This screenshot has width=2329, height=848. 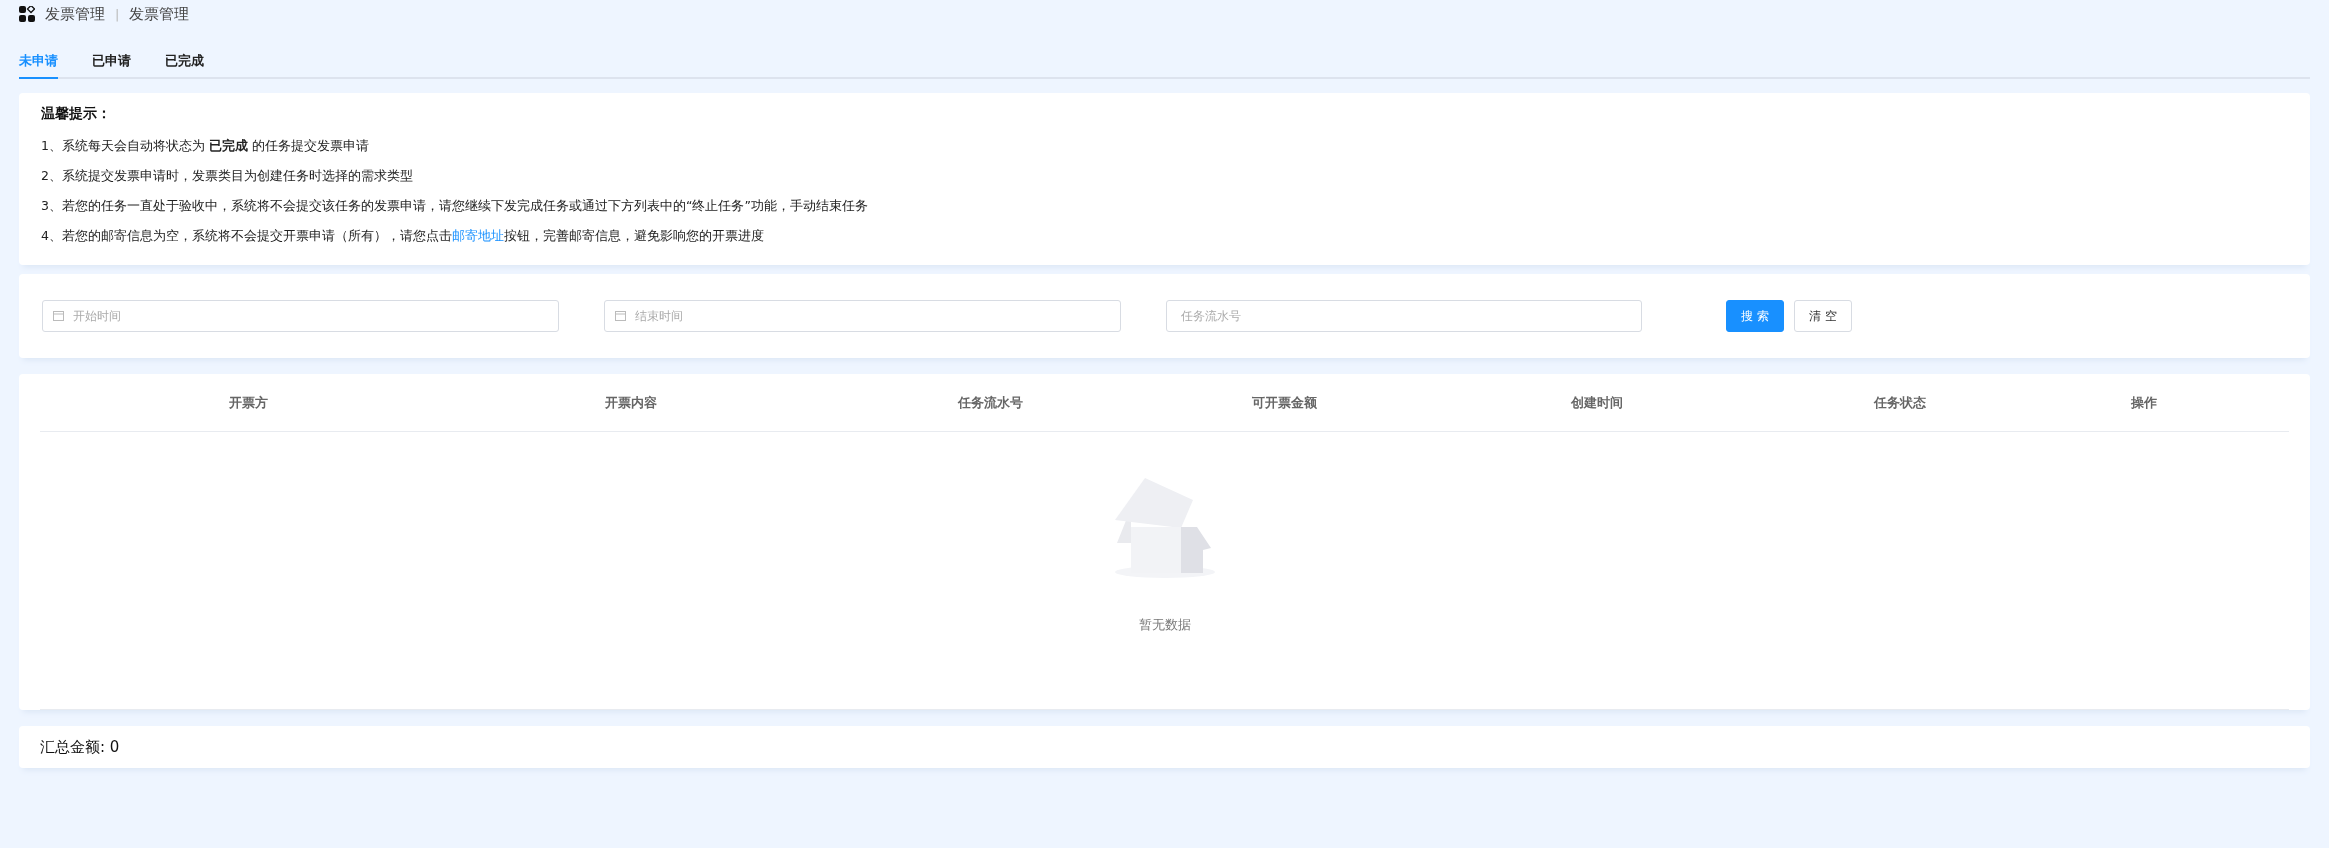 What do you see at coordinates (1164, 625) in the screenshot?
I see `empty-text: 暂无数据` at bounding box center [1164, 625].